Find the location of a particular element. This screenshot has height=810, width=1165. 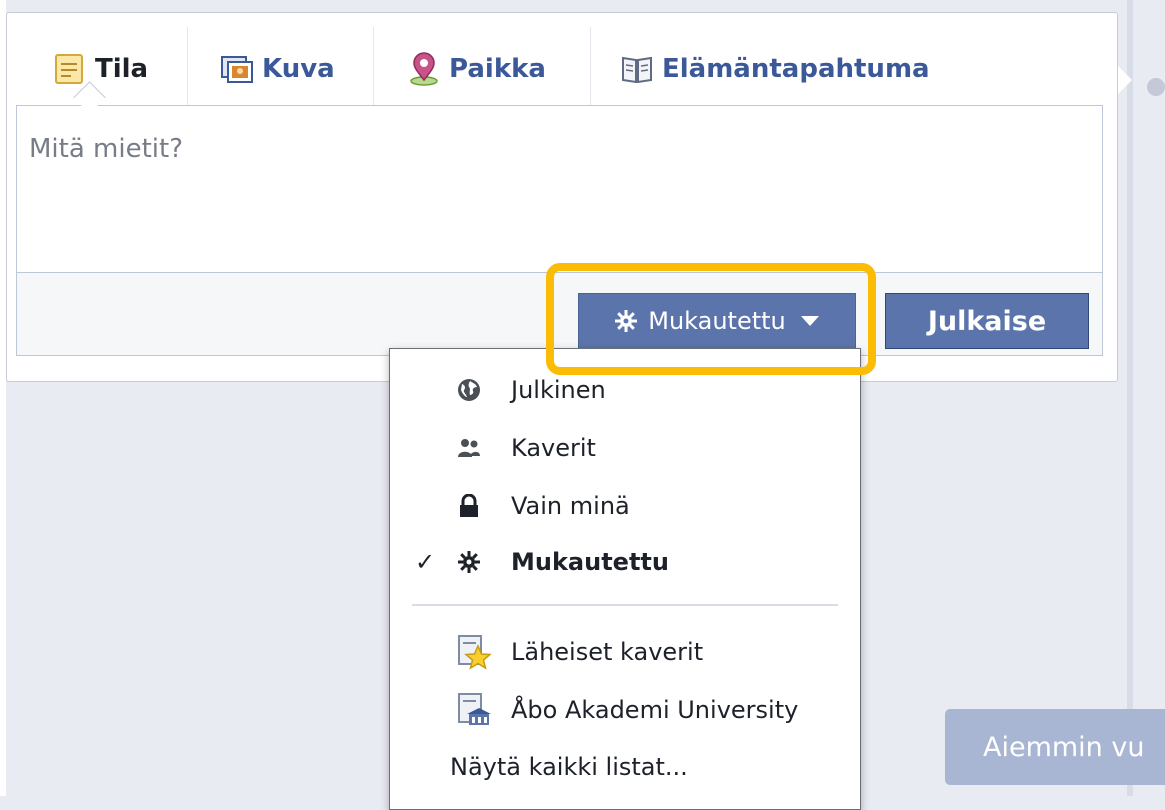

status-note-icon is located at coordinates (69, 69).